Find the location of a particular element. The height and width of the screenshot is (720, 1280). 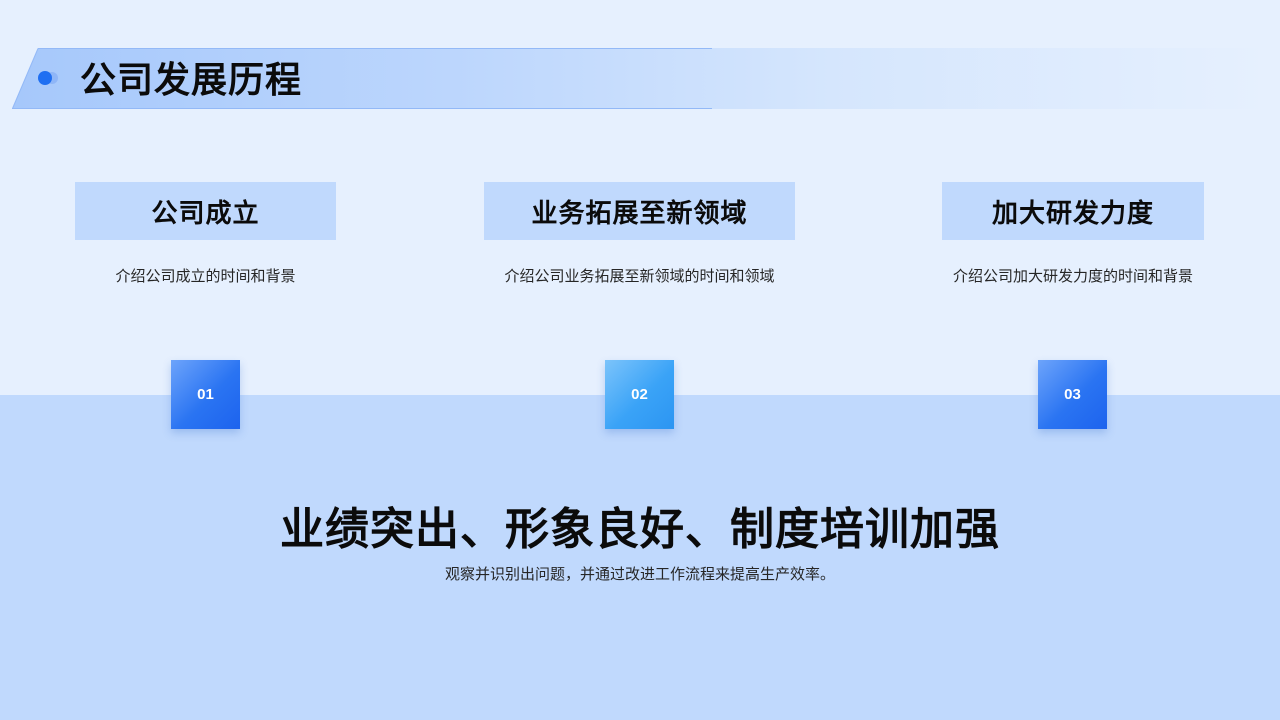

milestone-description-1: 介绍公司成立的时间和背景 is located at coordinates (205, 276).